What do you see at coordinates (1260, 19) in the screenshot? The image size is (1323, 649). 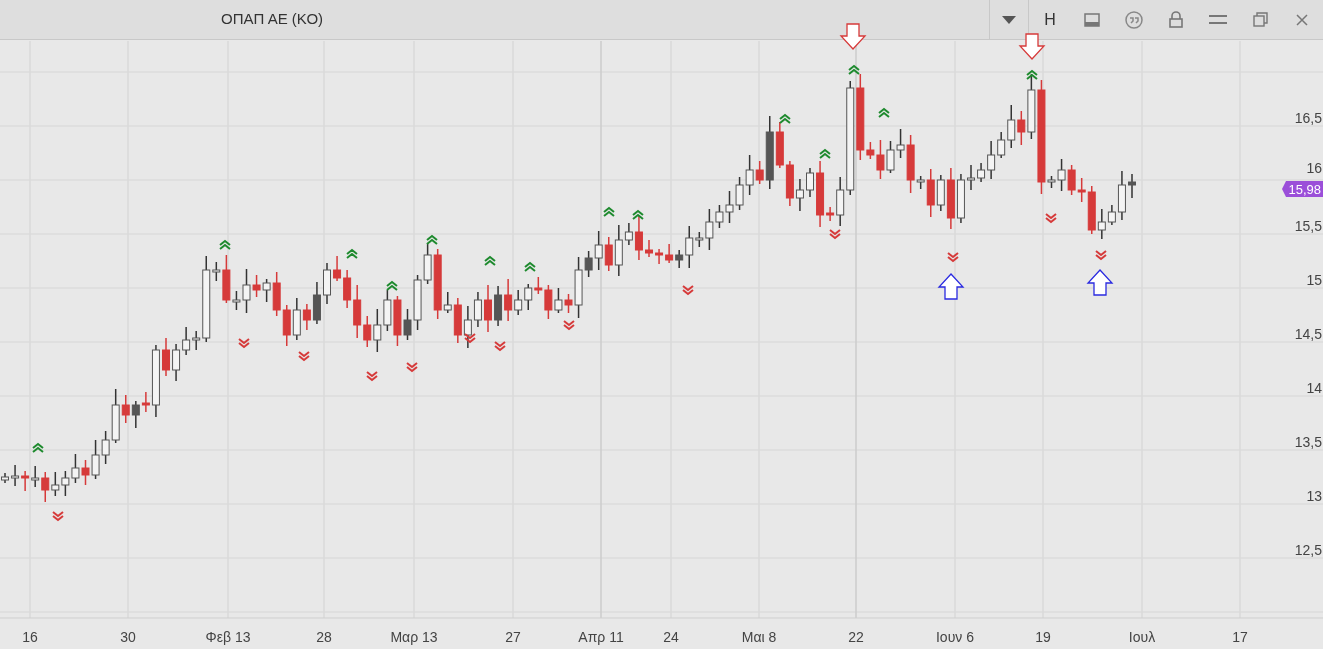 I see `restore-icon` at bounding box center [1260, 19].